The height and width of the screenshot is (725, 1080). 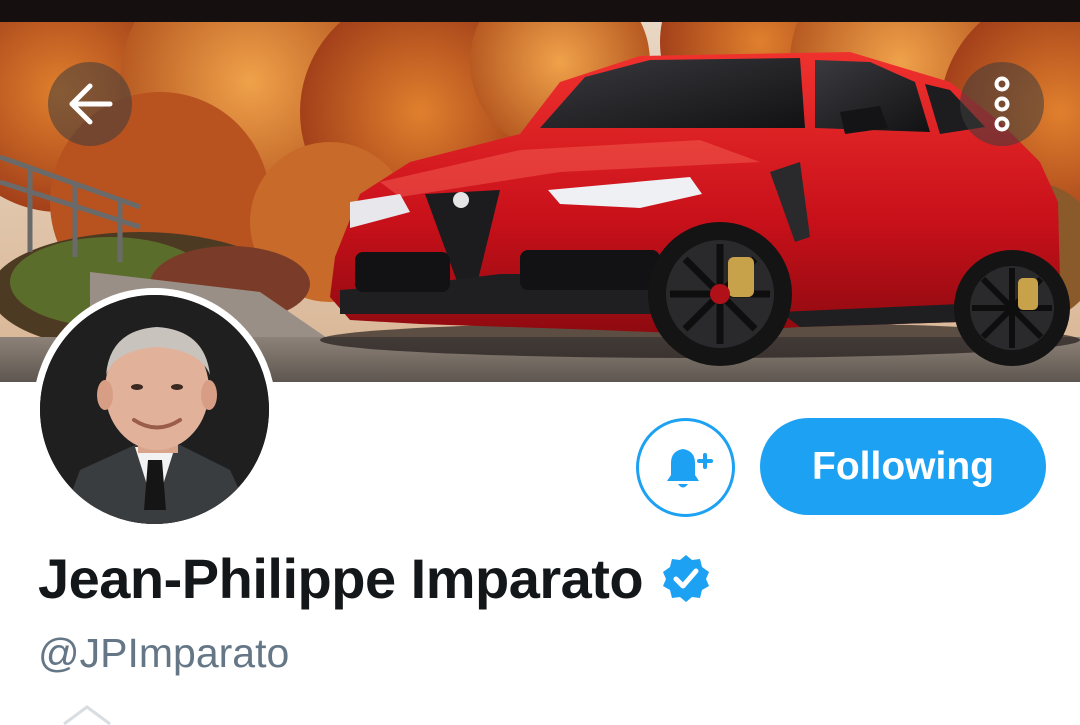 What do you see at coordinates (903, 466) in the screenshot?
I see `following-button: Following` at bounding box center [903, 466].